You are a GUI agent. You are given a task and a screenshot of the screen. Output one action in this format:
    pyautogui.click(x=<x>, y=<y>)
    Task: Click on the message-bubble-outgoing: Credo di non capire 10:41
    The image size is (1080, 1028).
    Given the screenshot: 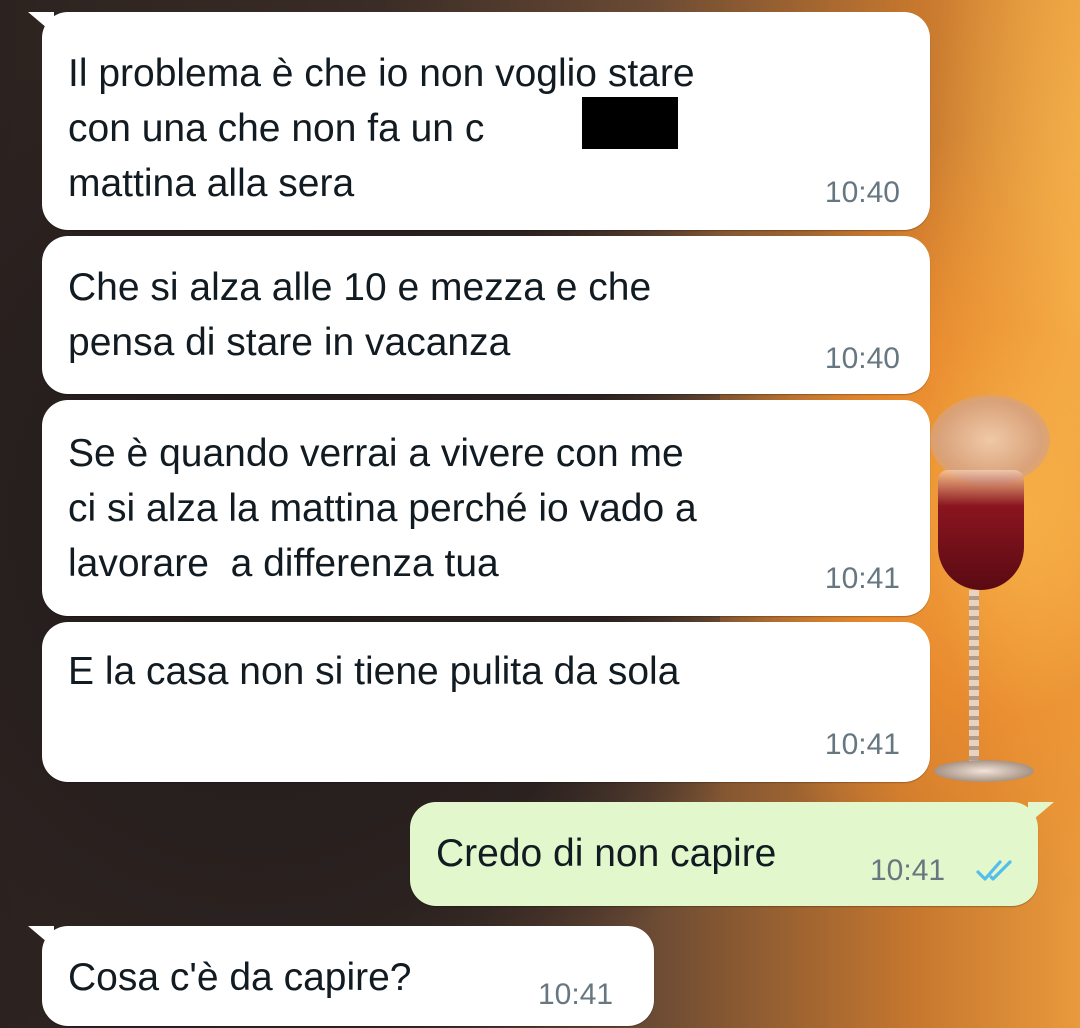 What is the action you would take?
    pyautogui.click(x=732, y=854)
    